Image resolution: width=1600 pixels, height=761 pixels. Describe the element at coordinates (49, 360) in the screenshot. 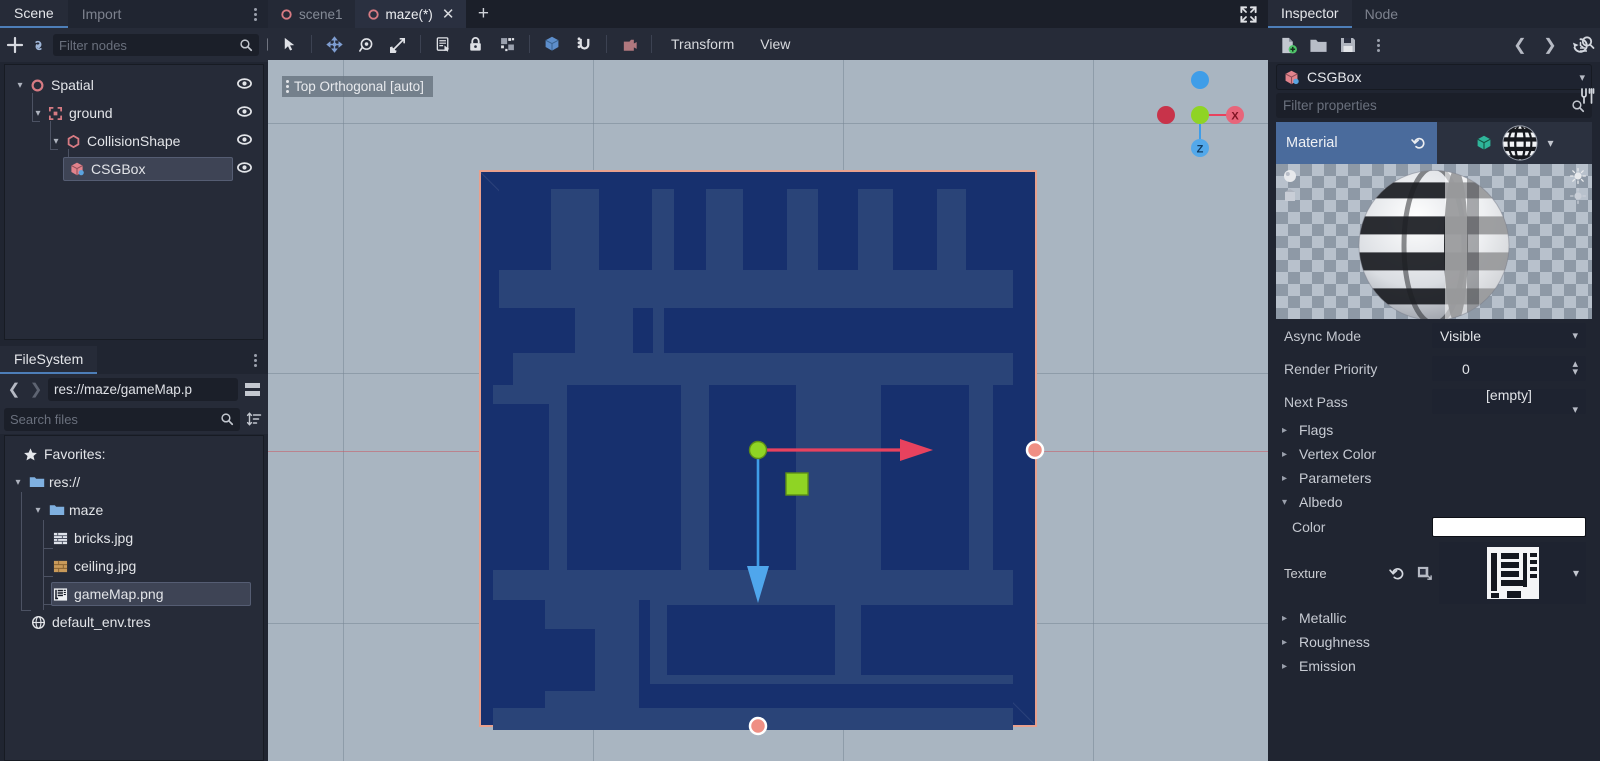

I see `tab-filesystem: FileSystem` at that location.